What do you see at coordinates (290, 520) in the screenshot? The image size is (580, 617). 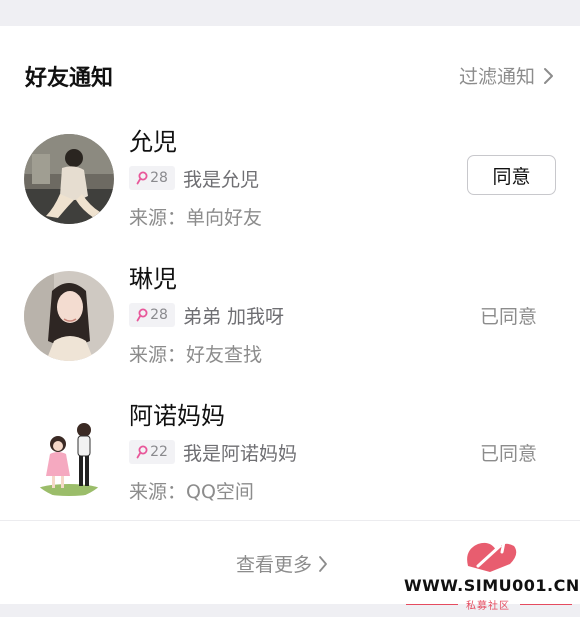 I see `divider` at bounding box center [290, 520].